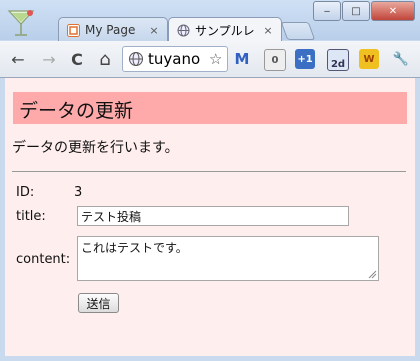  What do you see at coordinates (213, 216) in the screenshot?
I see `title-input` at bounding box center [213, 216].